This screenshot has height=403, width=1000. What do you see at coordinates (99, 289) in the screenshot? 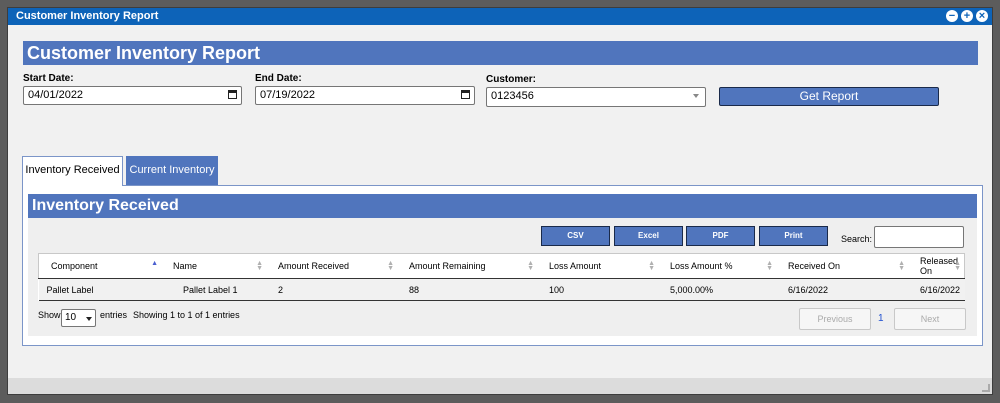
I see `table-cell: Pallet Label` at bounding box center [99, 289].